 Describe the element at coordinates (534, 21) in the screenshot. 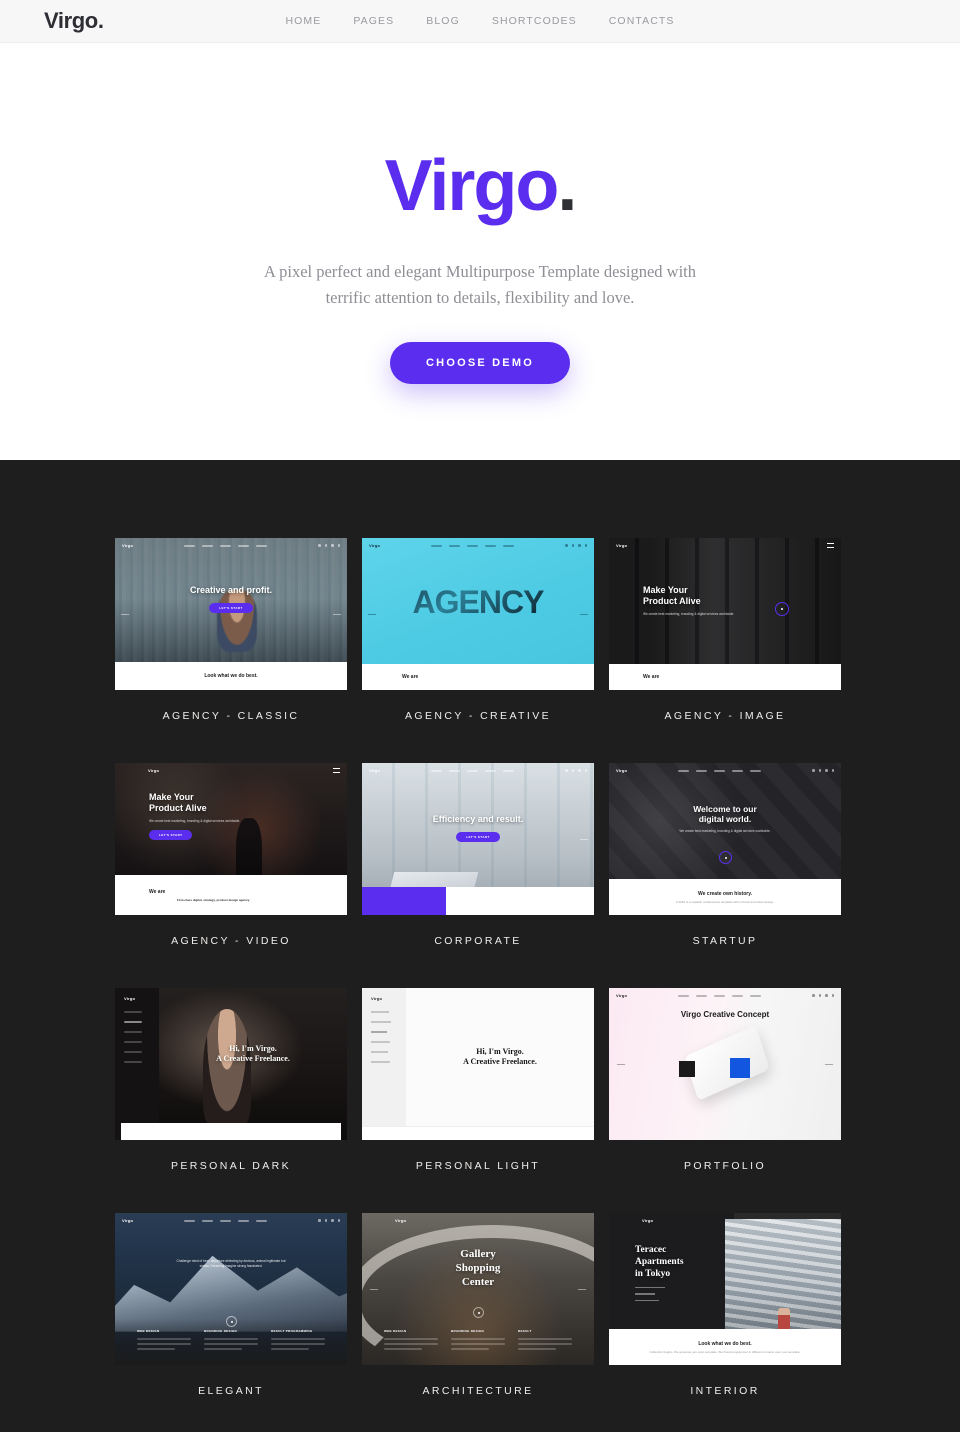

I see `nav-item-shortcodes: SHORTCODES` at that location.